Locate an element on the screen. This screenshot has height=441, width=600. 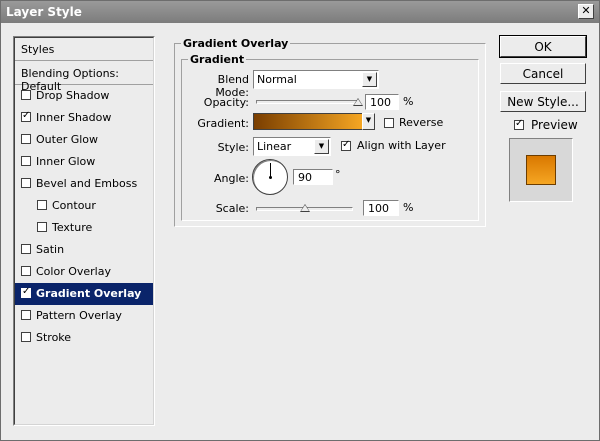
style-item-outer-glow: Outer Glow is located at coordinates (84, 140).